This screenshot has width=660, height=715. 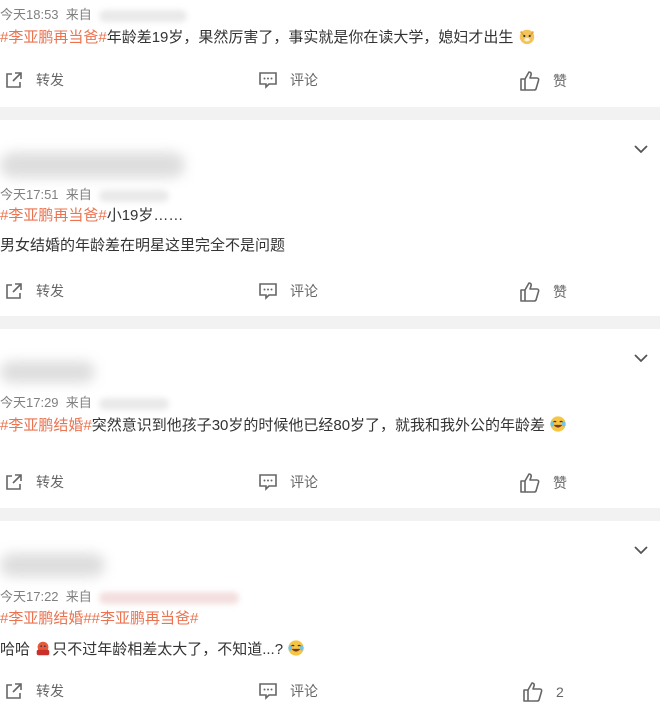 I want to click on post-text: #李亚鹏再当爸#年龄差19岁，果然厉害了，事实就是你在读大学，媳妇才出生, so click(x=268, y=37).